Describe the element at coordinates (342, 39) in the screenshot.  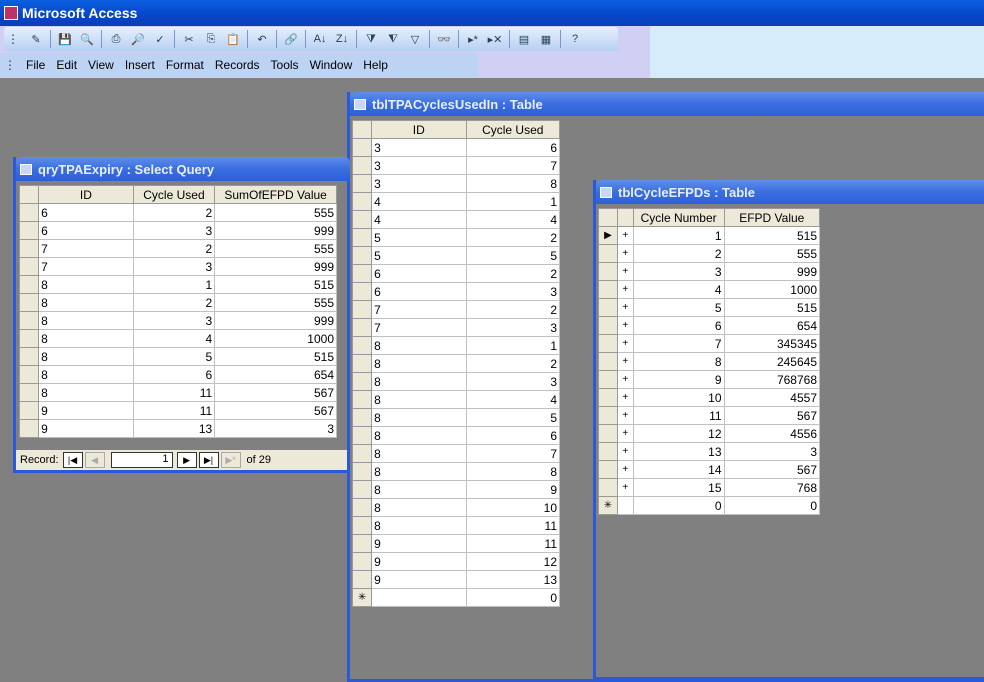
I see `sort-descending-icon: Z↓` at that location.